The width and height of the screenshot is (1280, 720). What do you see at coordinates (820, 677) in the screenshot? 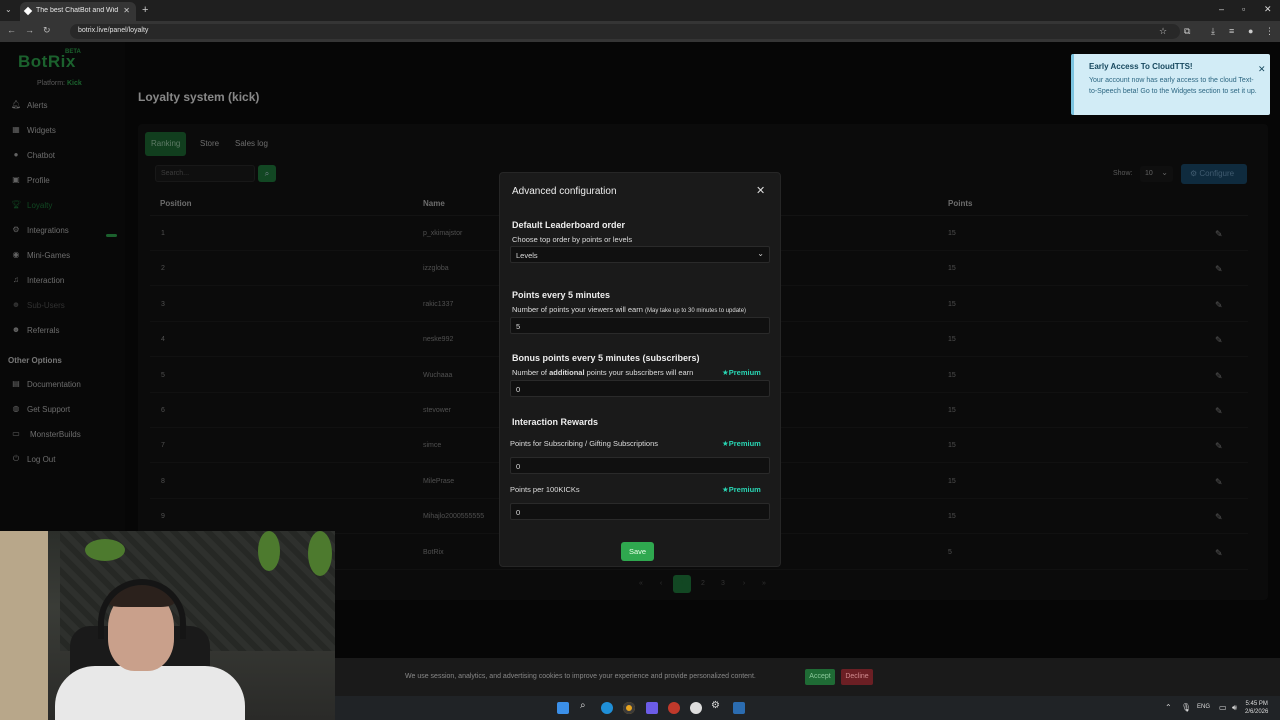
I see `accept-cookies-button: Accept` at bounding box center [820, 677].